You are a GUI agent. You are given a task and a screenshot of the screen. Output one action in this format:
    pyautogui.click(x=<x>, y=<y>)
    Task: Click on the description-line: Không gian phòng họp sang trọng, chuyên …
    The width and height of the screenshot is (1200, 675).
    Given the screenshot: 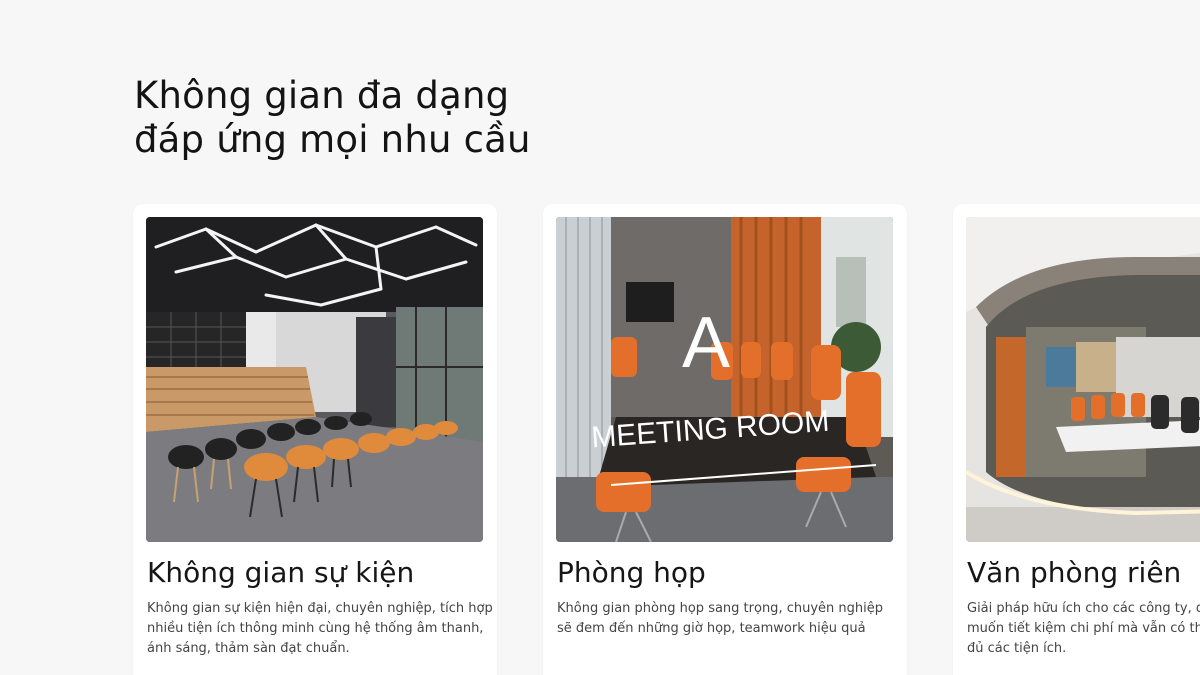 What is the action you would take?
    pyautogui.click(x=720, y=608)
    